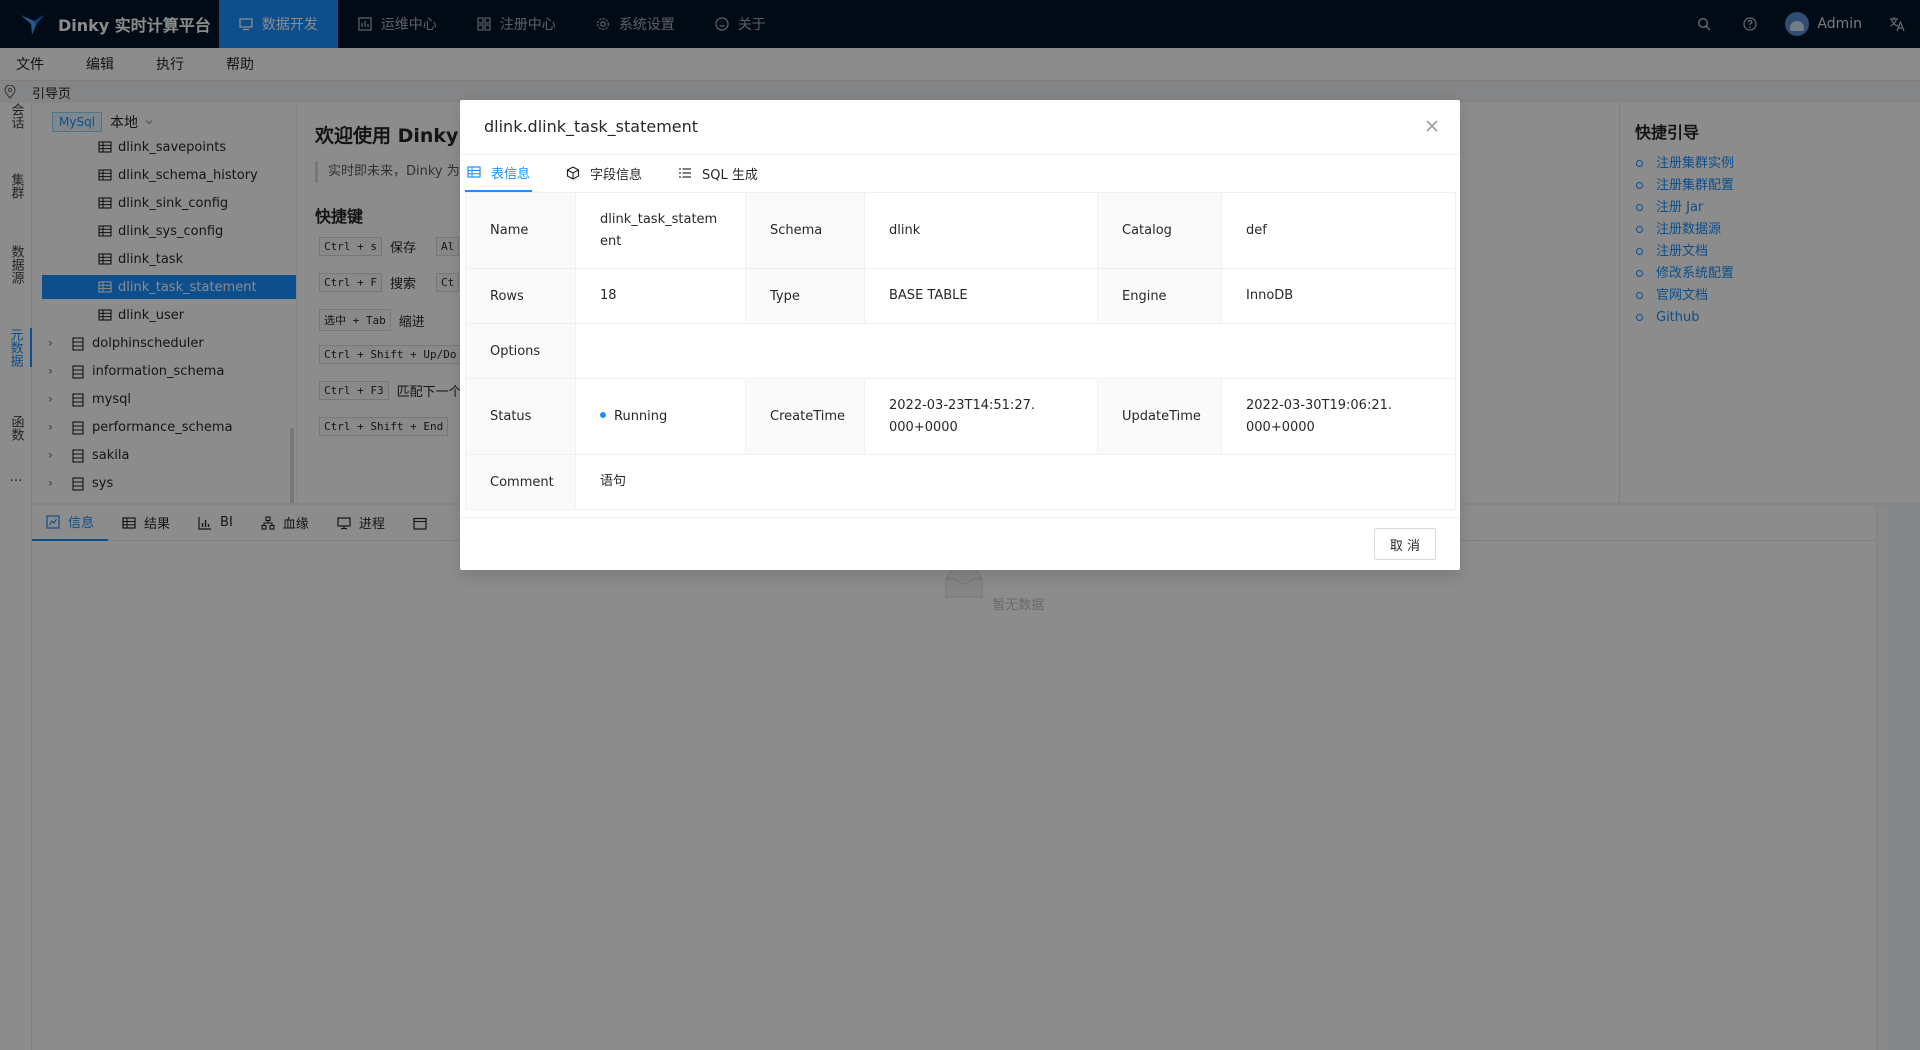  I want to click on modal-close-button, so click(1432, 126).